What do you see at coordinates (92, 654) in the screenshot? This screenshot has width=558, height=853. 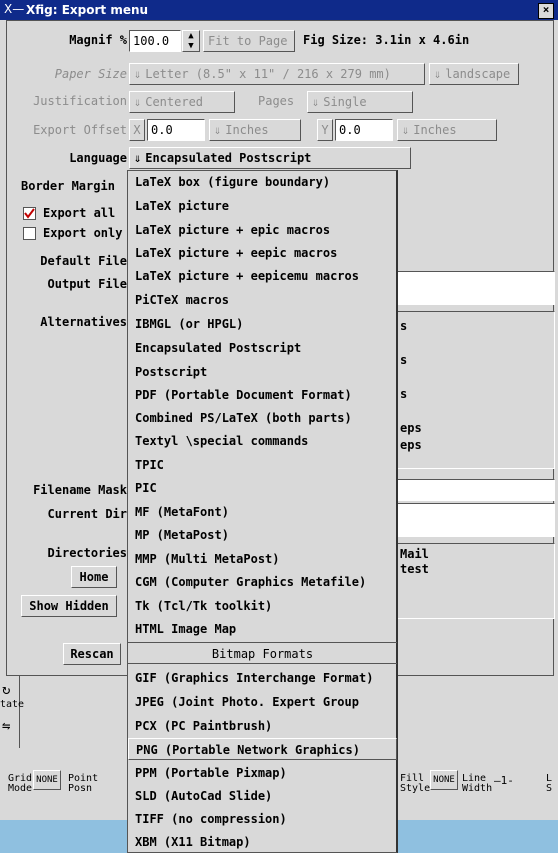 I see `rescan-button: Rescan` at bounding box center [92, 654].